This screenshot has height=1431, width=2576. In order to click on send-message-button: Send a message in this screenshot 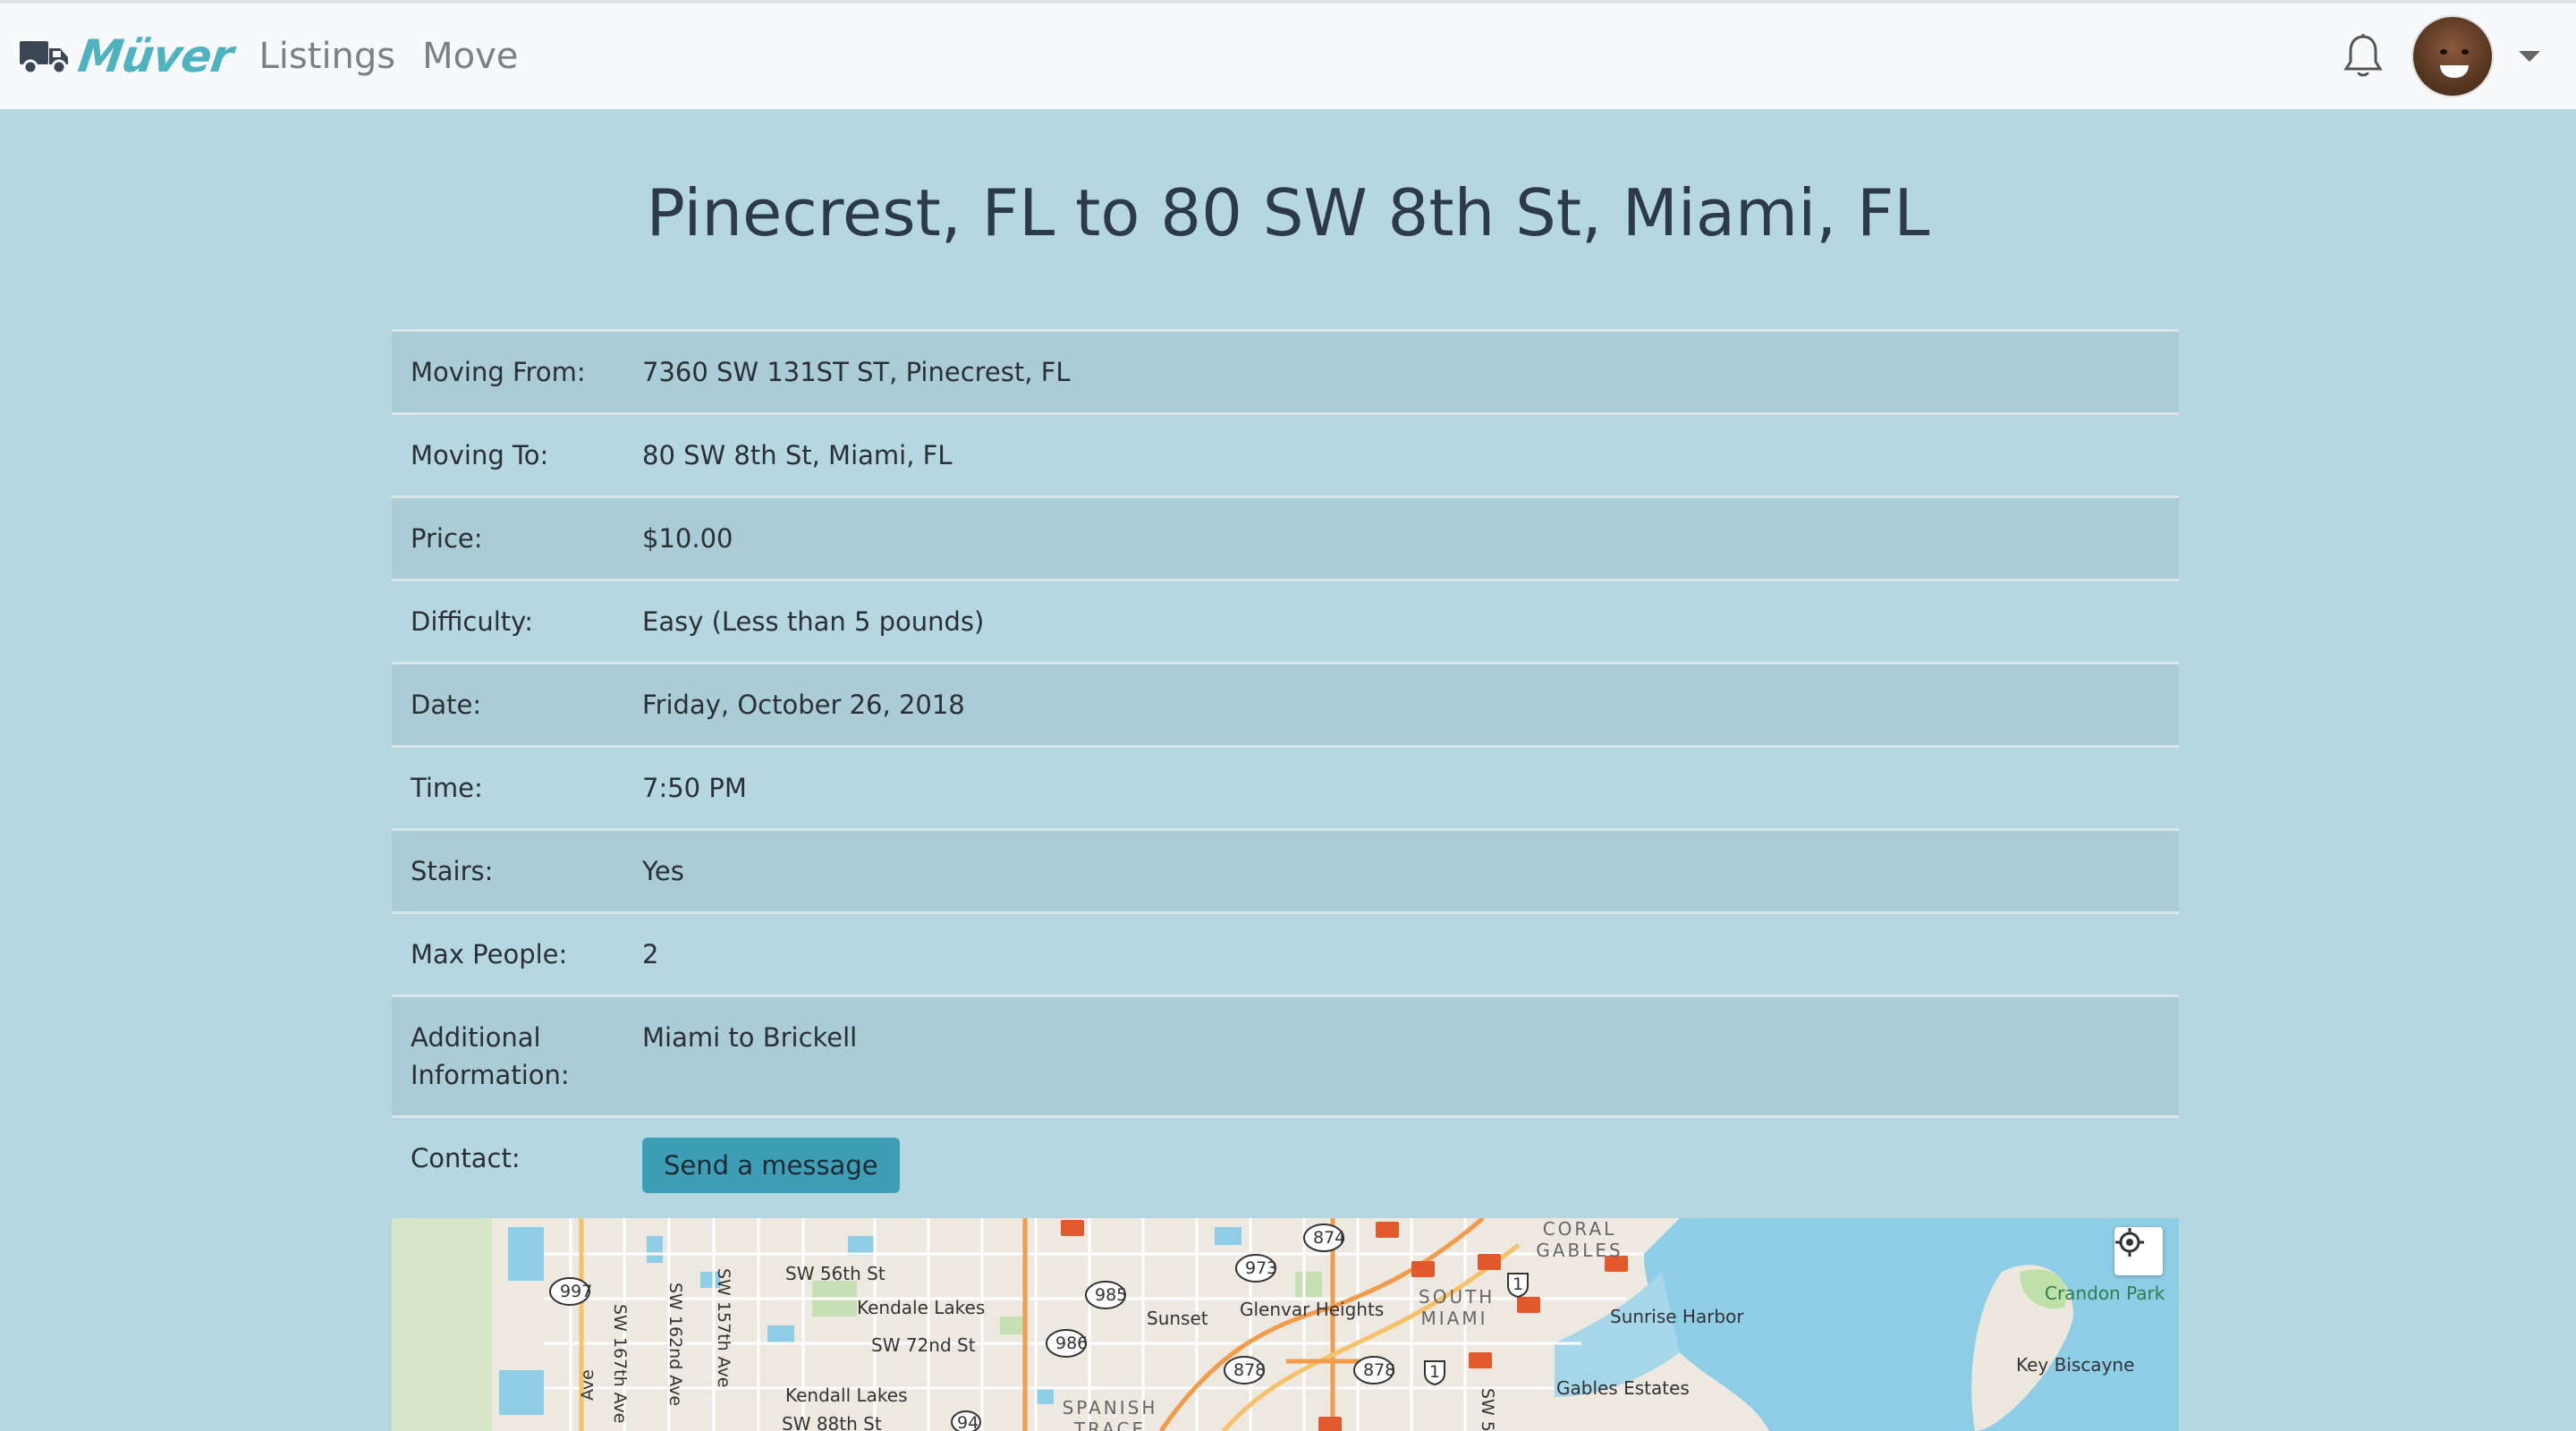, I will do `click(771, 1166)`.